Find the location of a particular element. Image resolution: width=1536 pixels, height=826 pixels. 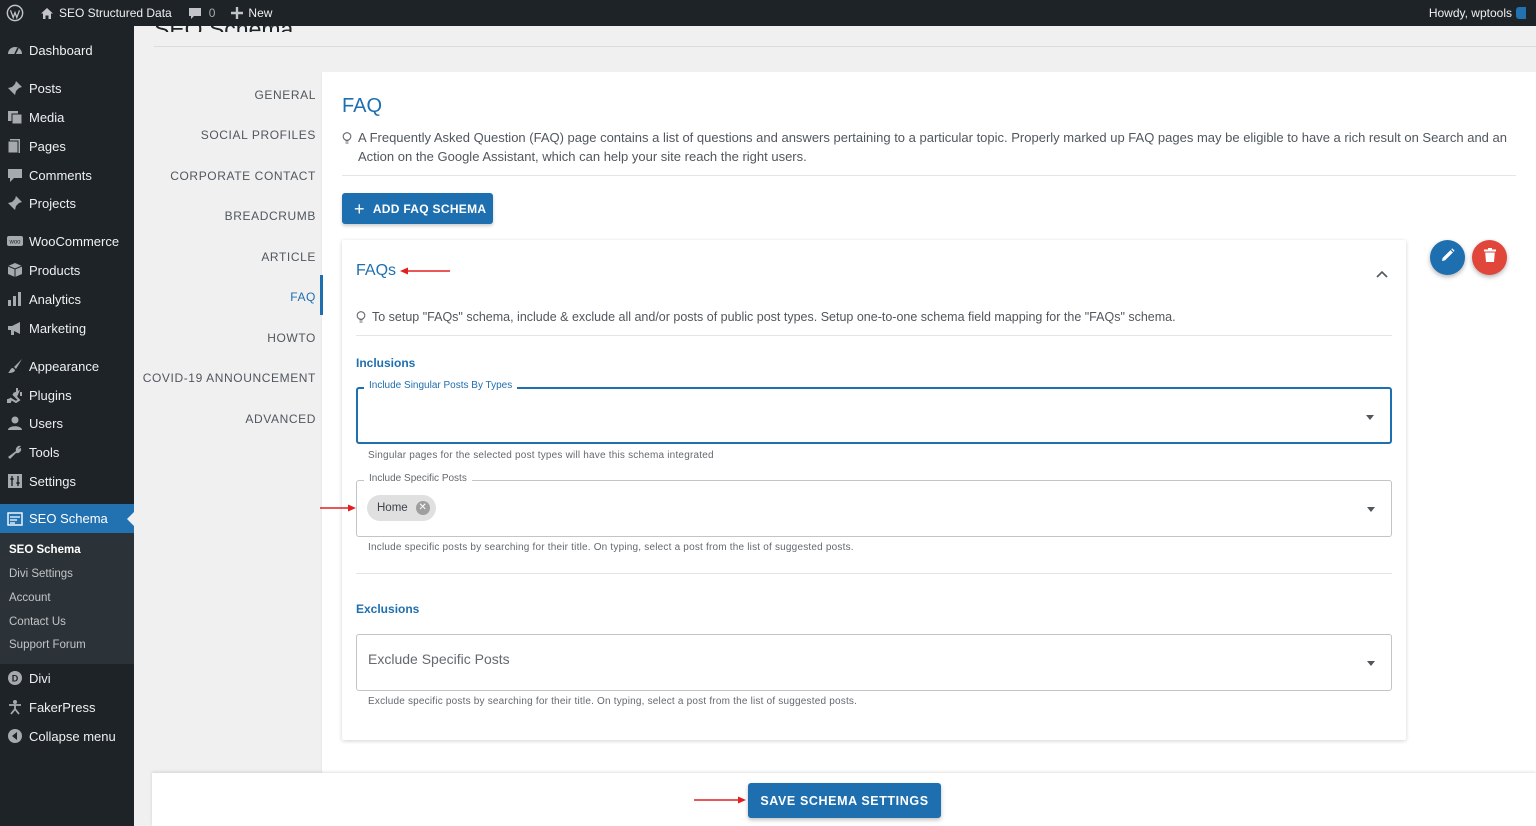

tab-corporate-contact: CORPORATE CONTACT is located at coordinates (243, 176).